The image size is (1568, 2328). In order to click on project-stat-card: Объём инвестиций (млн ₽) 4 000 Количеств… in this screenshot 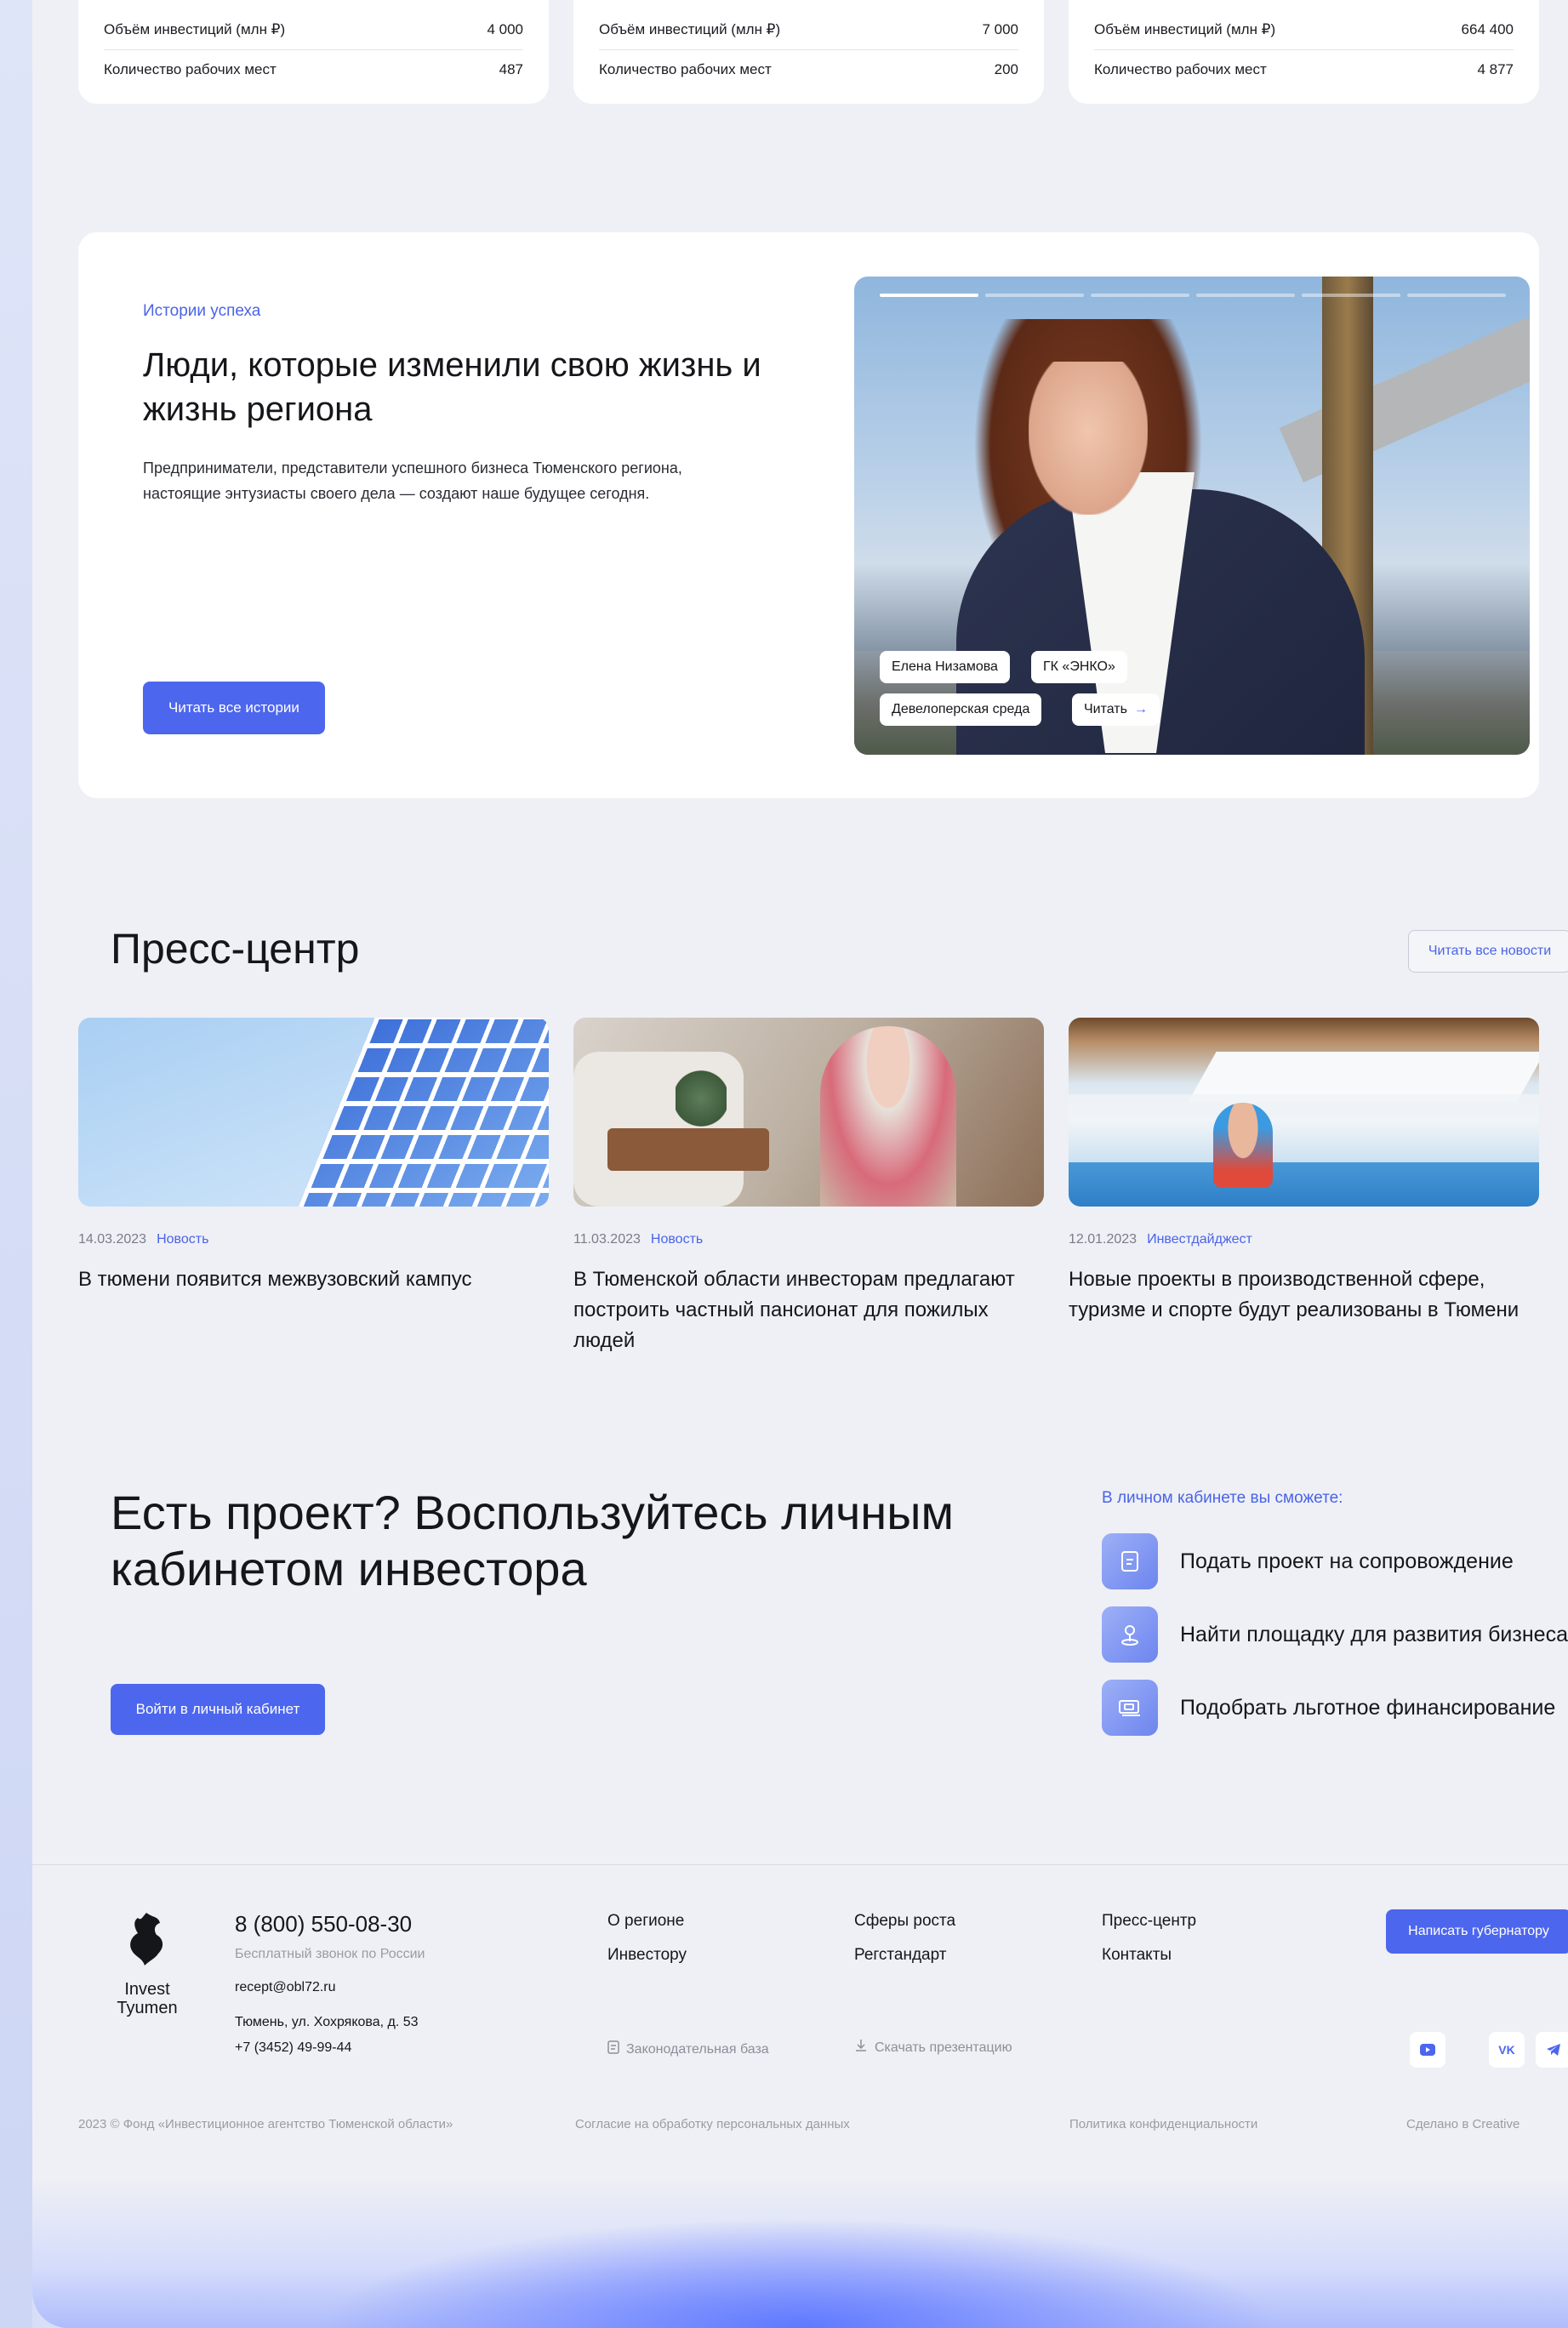, I will do `click(313, 52)`.